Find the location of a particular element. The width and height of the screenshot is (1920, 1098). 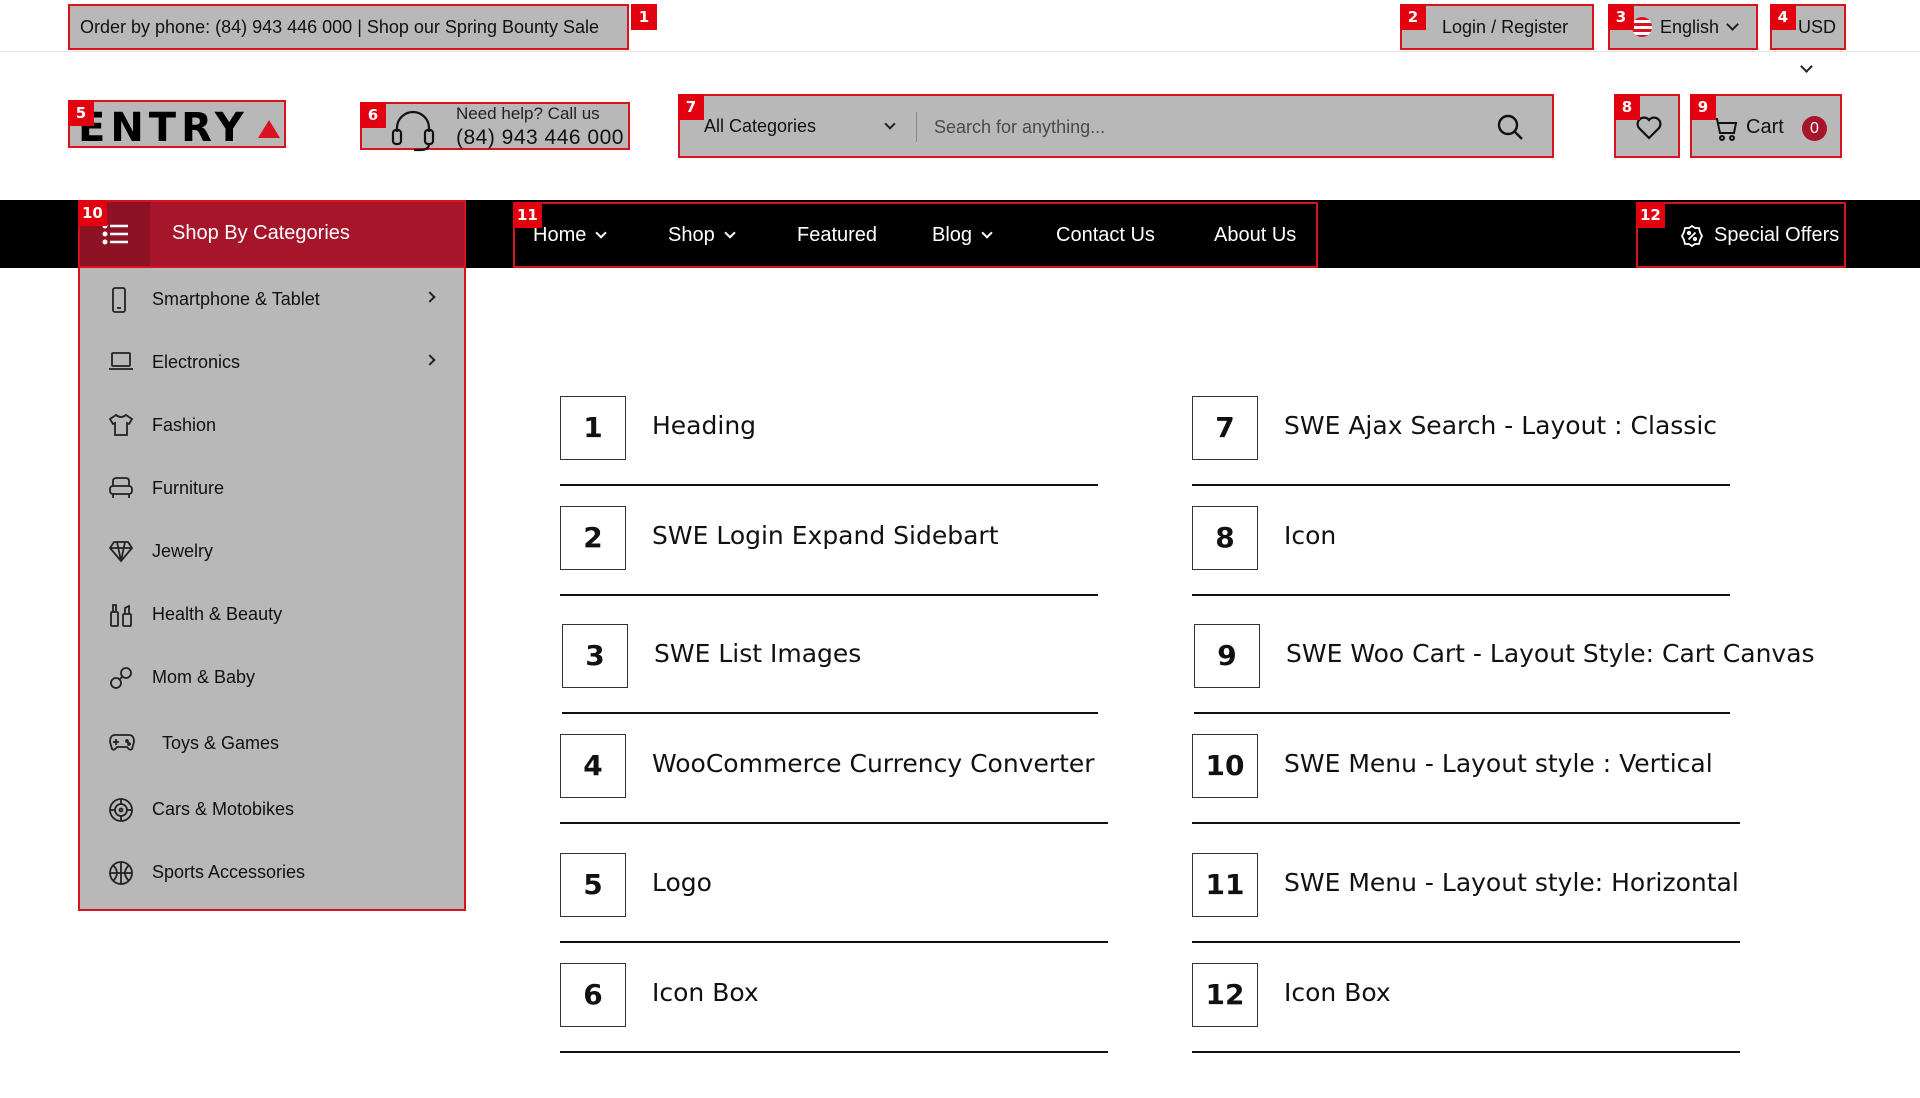

sidebar-item-fashion: Fashion is located at coordinates (273, 425).